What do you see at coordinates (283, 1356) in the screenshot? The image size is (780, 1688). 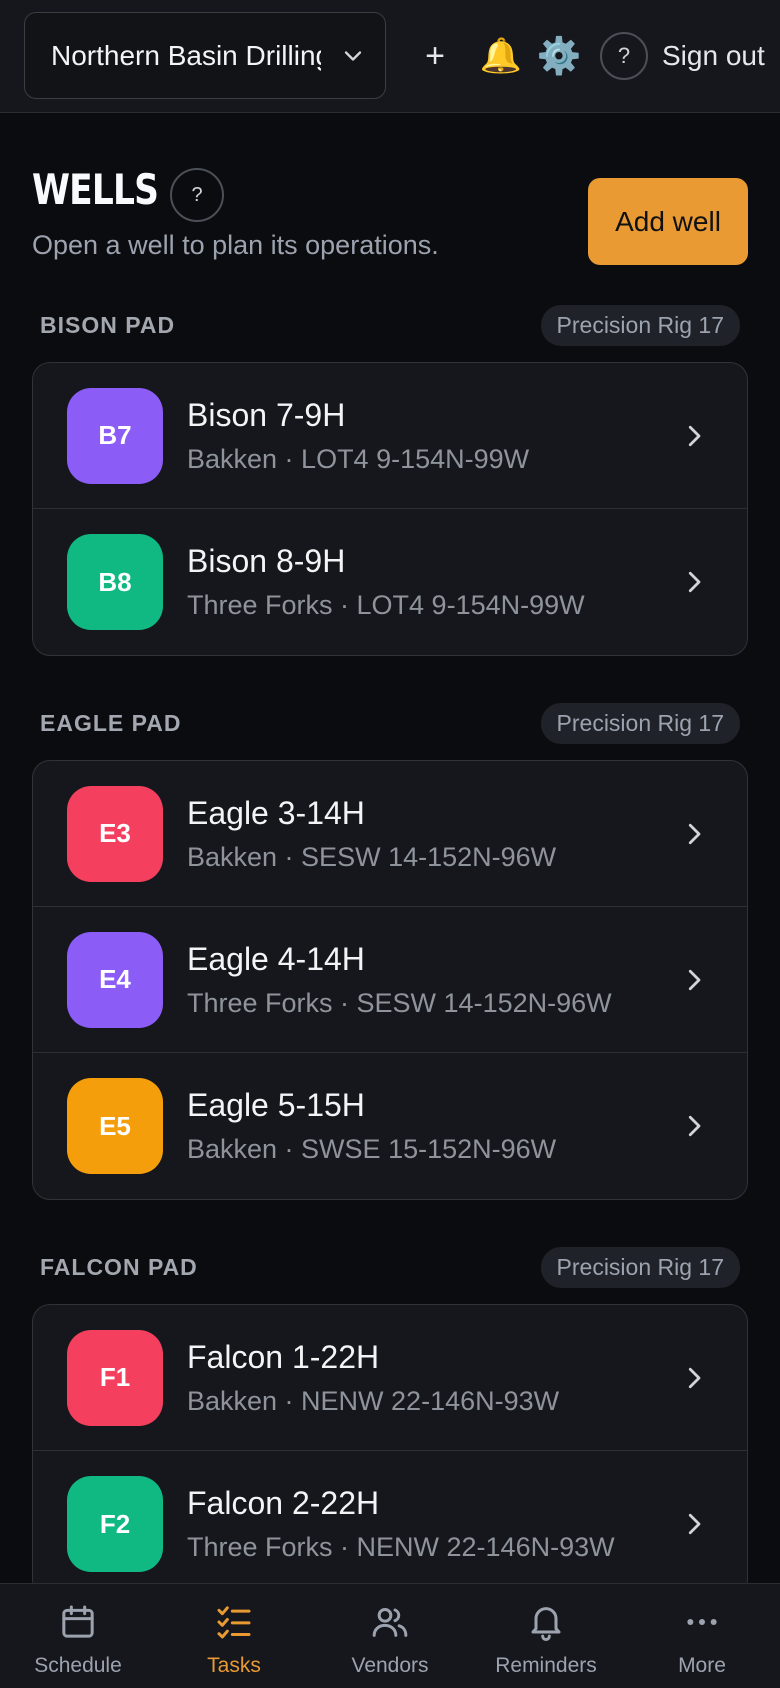 I see `well-name: Falcon 1-22H` at bounding box center [283, 1356].